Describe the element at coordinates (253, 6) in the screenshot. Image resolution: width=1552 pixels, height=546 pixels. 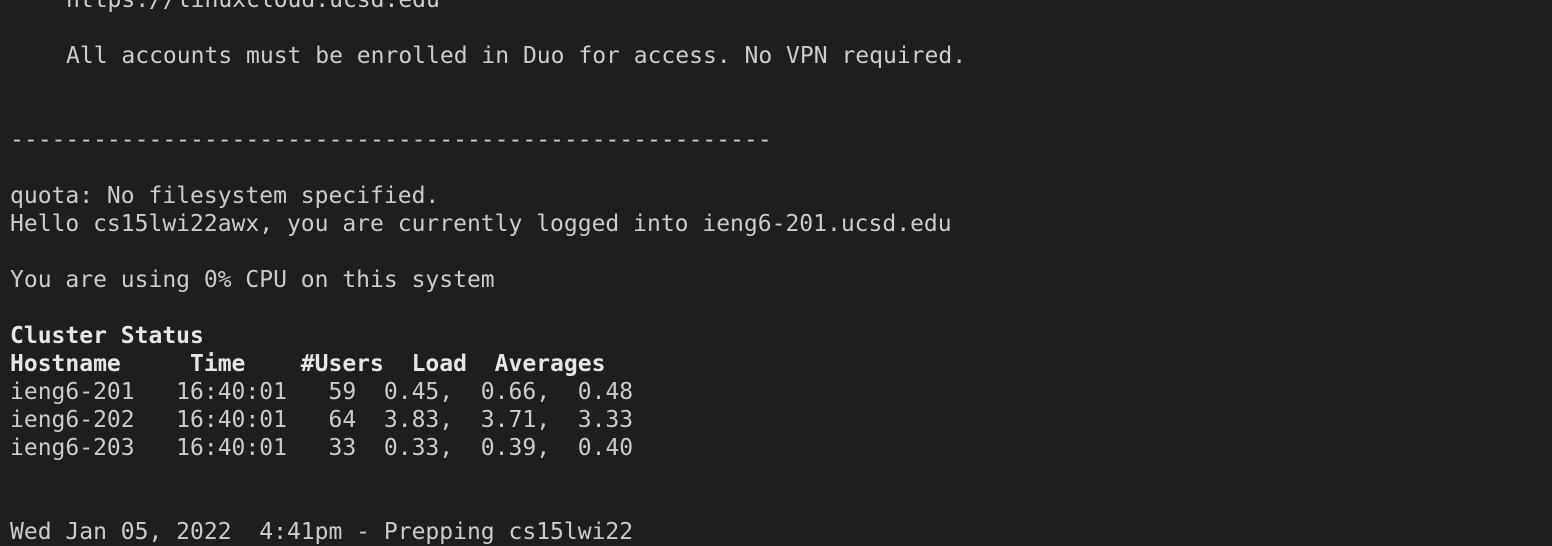
I see `url-line: https://linuxcloud.ucsd.edu` at that location.